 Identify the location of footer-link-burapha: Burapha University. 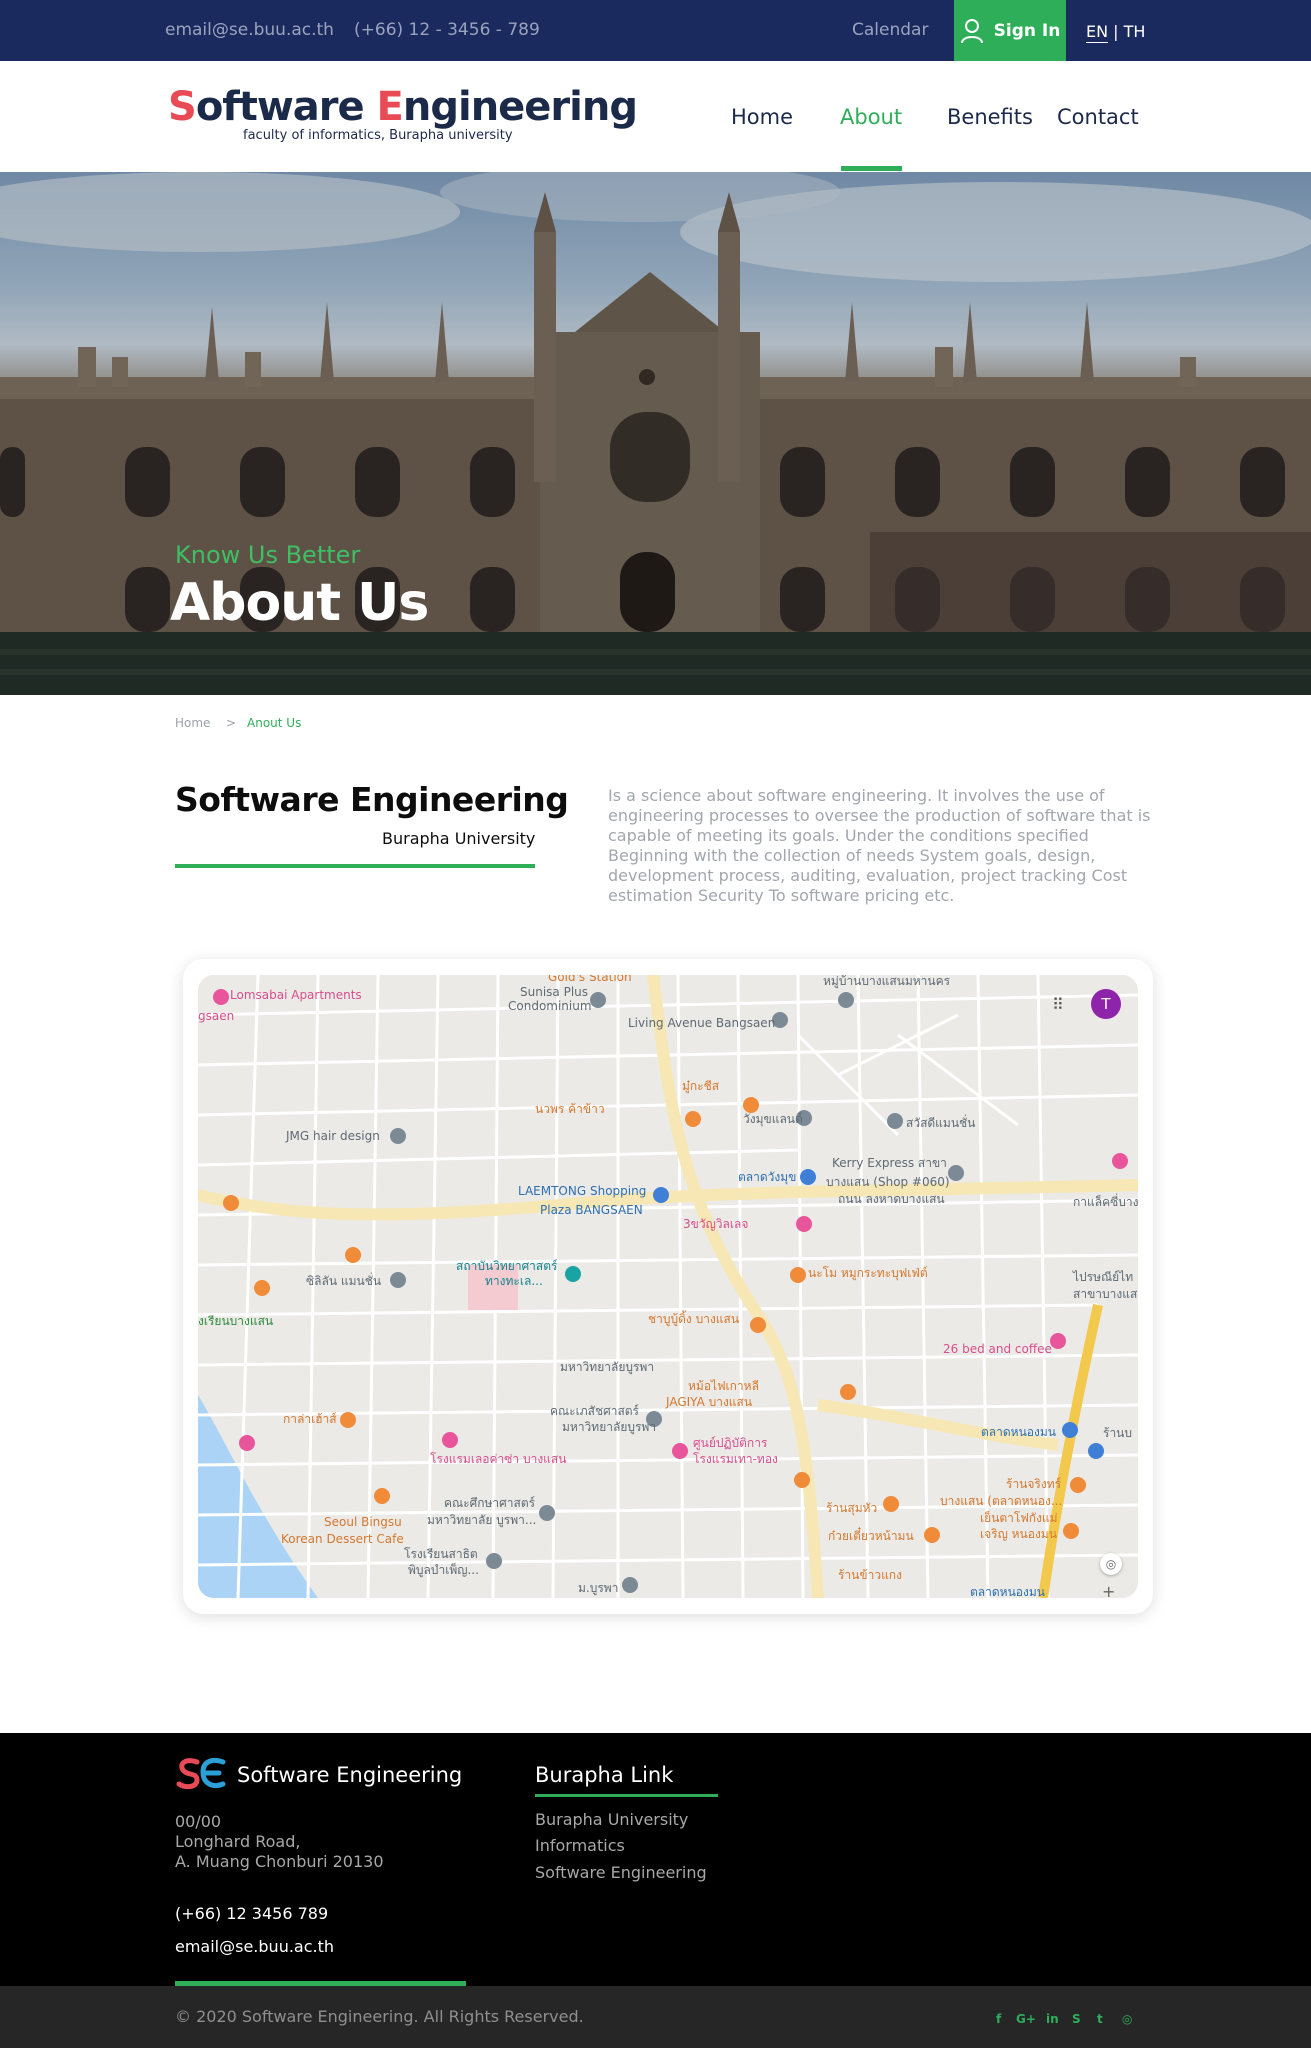
(611, 1819).